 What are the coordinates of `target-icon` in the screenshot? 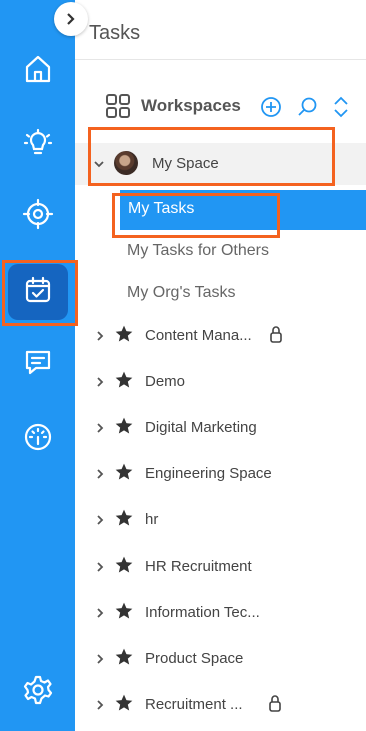 It's located at (38, 214).